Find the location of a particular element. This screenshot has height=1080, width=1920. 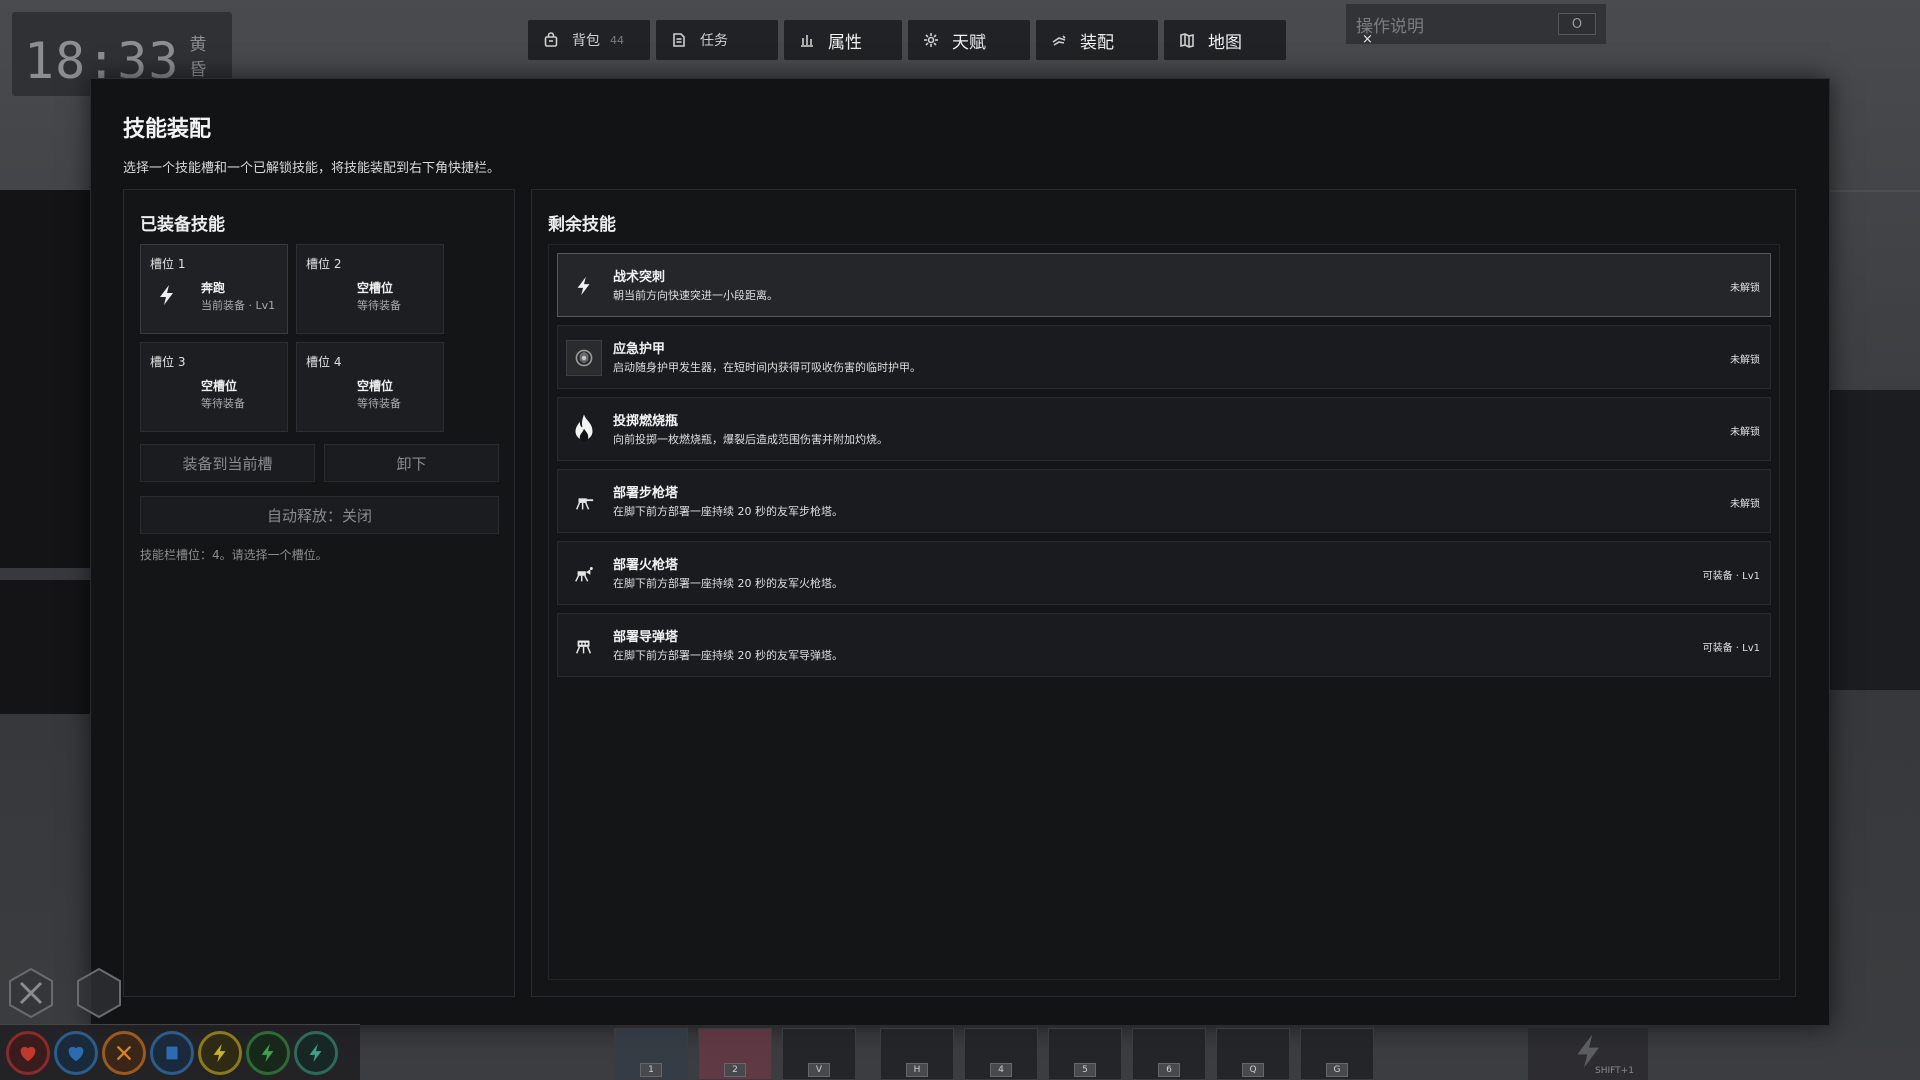

tab-loadout: 装配 is located at coordinates (1097, 40).